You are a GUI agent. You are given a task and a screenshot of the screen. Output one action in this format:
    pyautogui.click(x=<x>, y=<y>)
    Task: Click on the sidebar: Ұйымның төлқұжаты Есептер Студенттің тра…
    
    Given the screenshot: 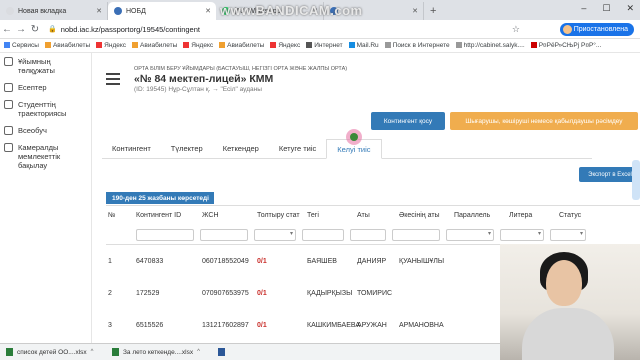 What is the action you would take?
    pyautogui.click(x=46, y=198)
    